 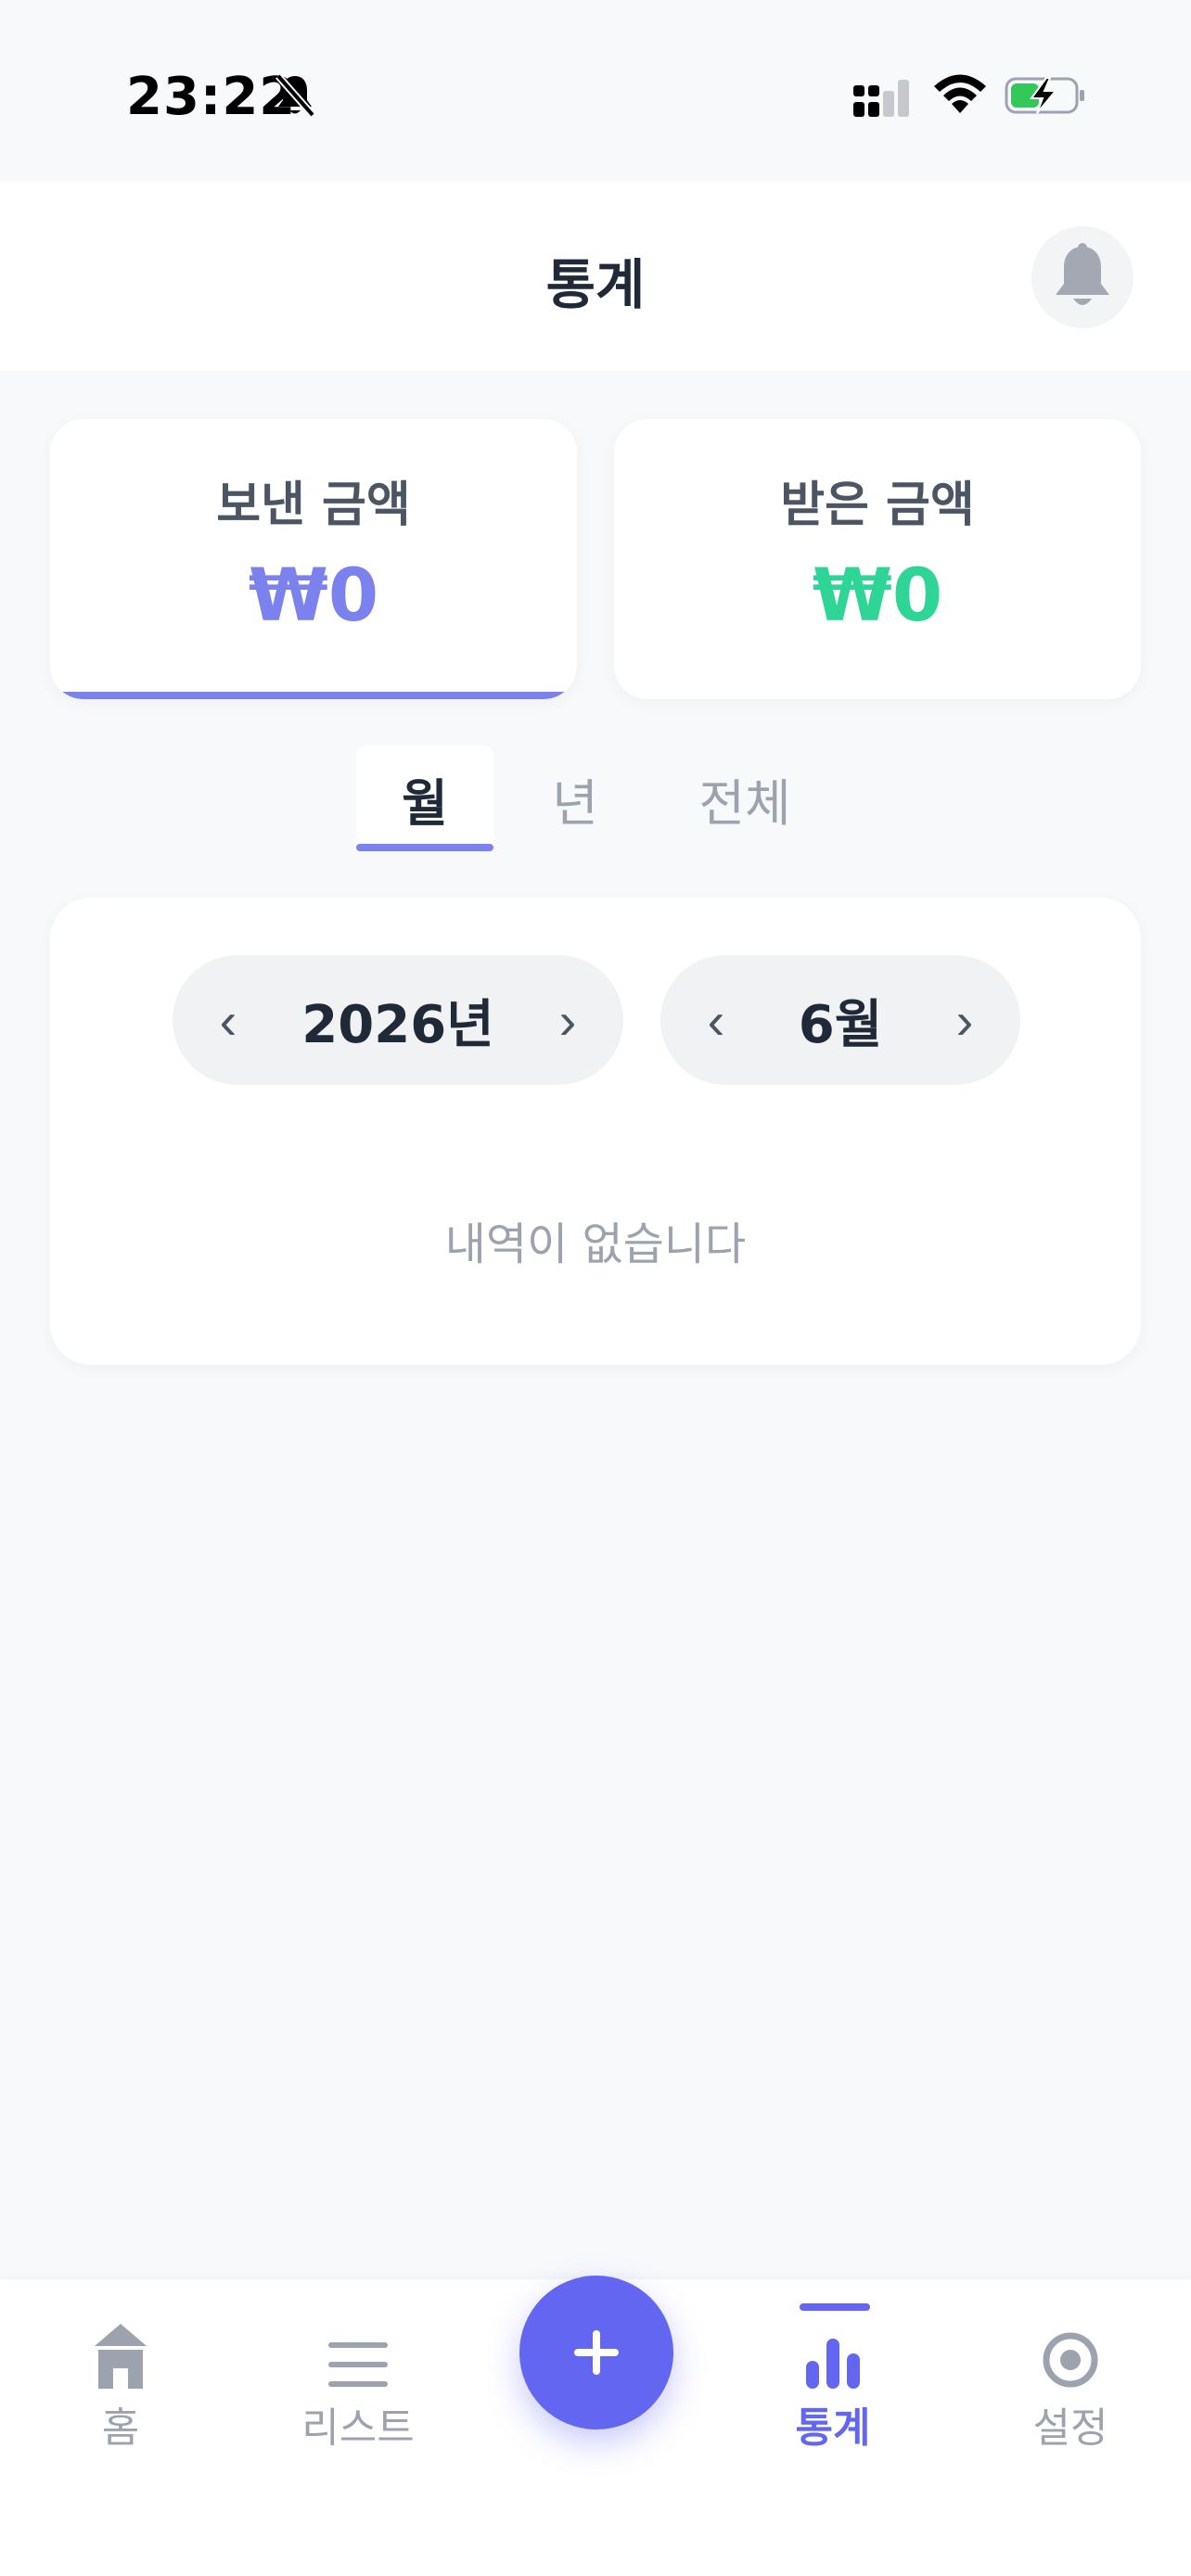 What do you see at coordinates (1070, 2353) in the screenshot?
I see `settings-icon` at bounding box center [1070, 2353].